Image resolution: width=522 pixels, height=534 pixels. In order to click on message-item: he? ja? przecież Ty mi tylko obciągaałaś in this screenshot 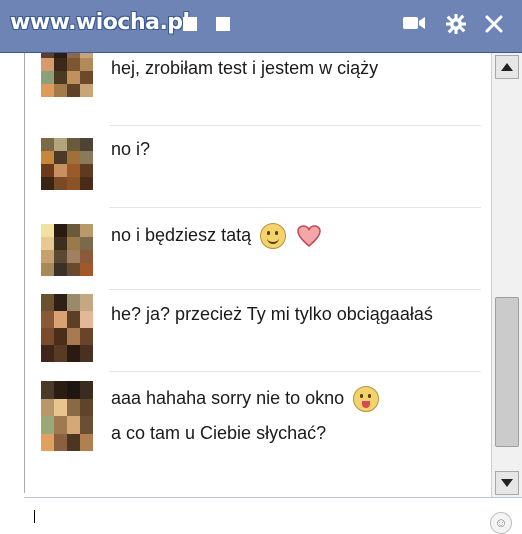, I will do `click(258, 330)`.